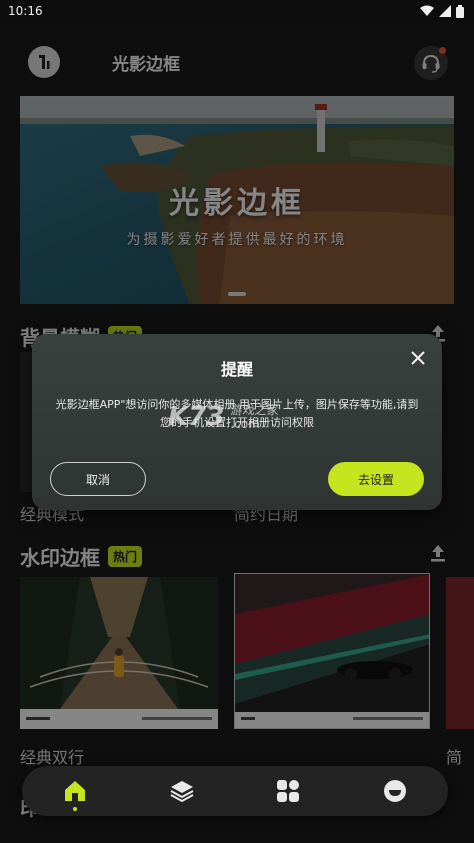 The width and height of the screenshot is (474, 843). I want to click on dialog-title: 提醒, so click(236, 369).